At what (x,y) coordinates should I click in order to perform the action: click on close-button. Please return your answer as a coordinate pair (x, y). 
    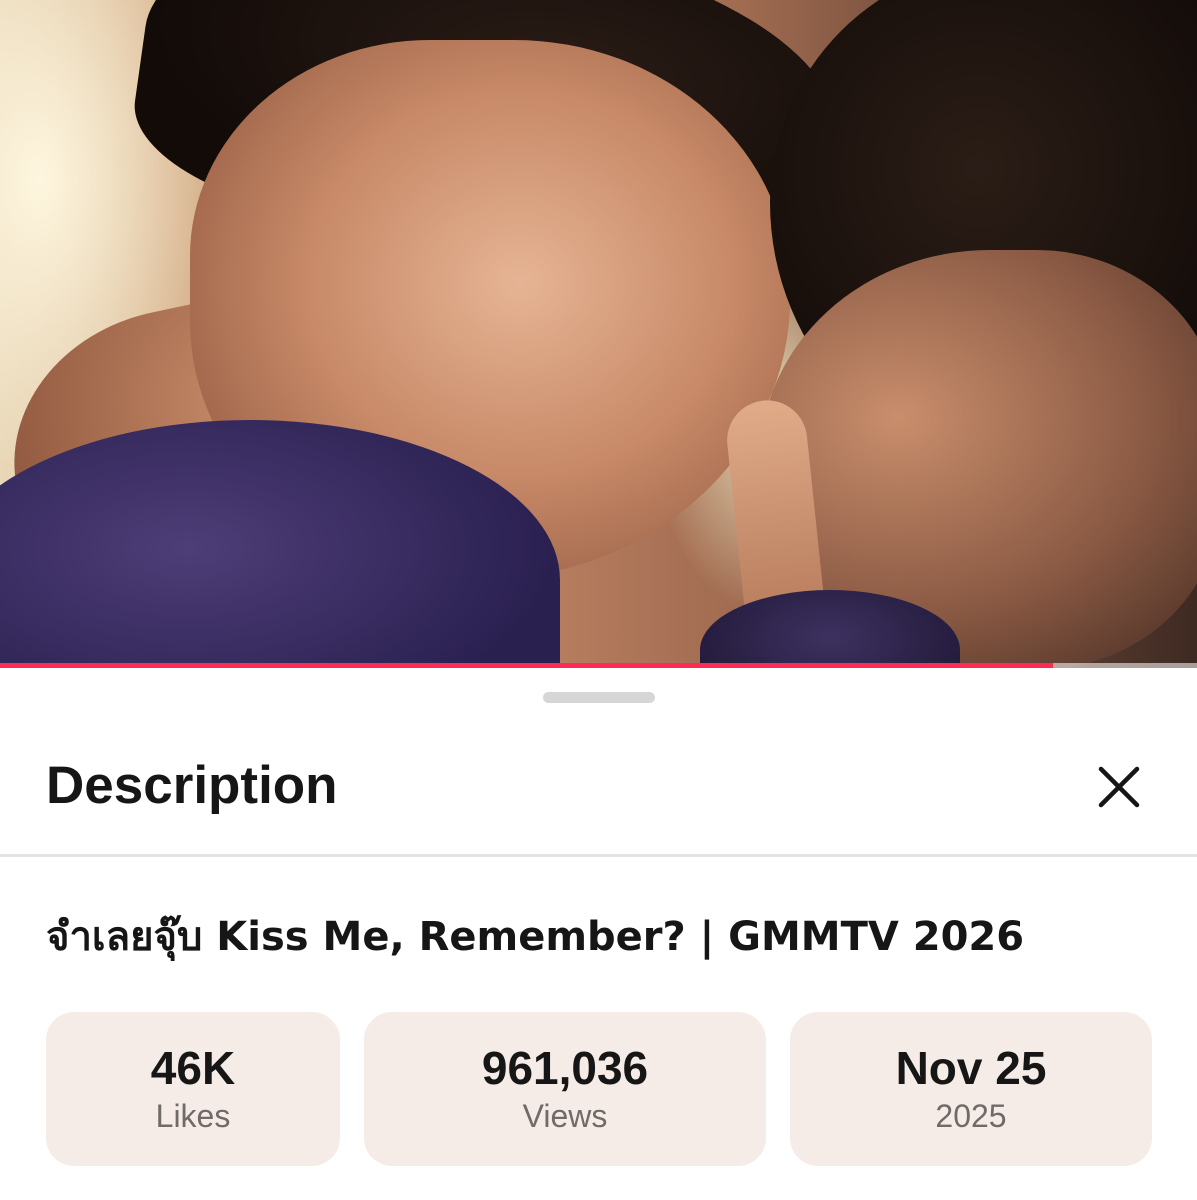
    Looking at the image, I should click on (1119, 787).